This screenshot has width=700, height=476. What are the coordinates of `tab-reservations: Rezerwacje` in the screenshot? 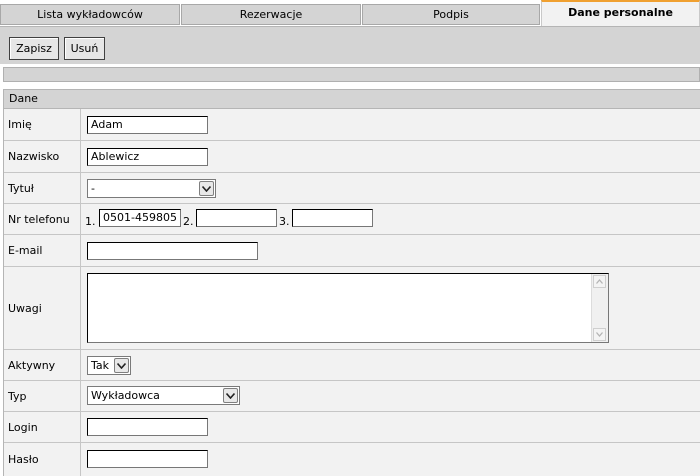 It's located at (271, 14).